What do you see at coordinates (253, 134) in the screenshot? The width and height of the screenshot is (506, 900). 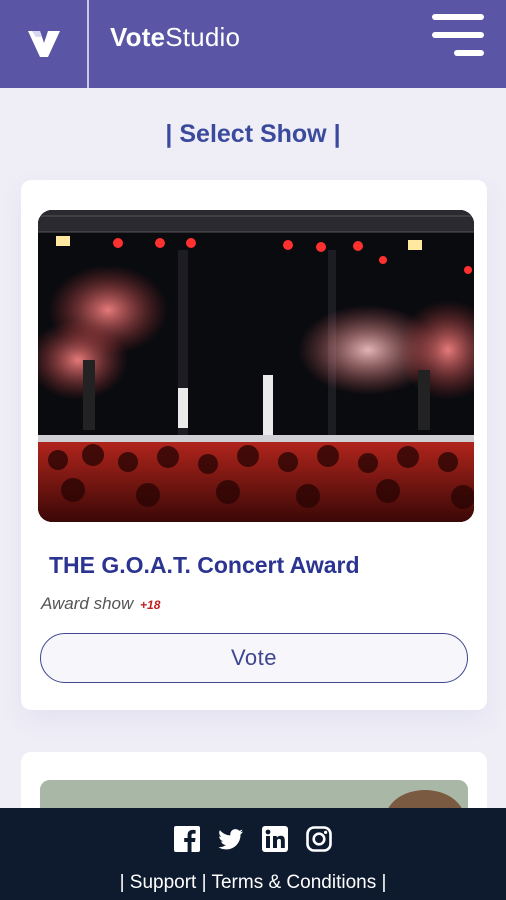 I see `page-title: | Select Show |` at bounding box center [253, 134].